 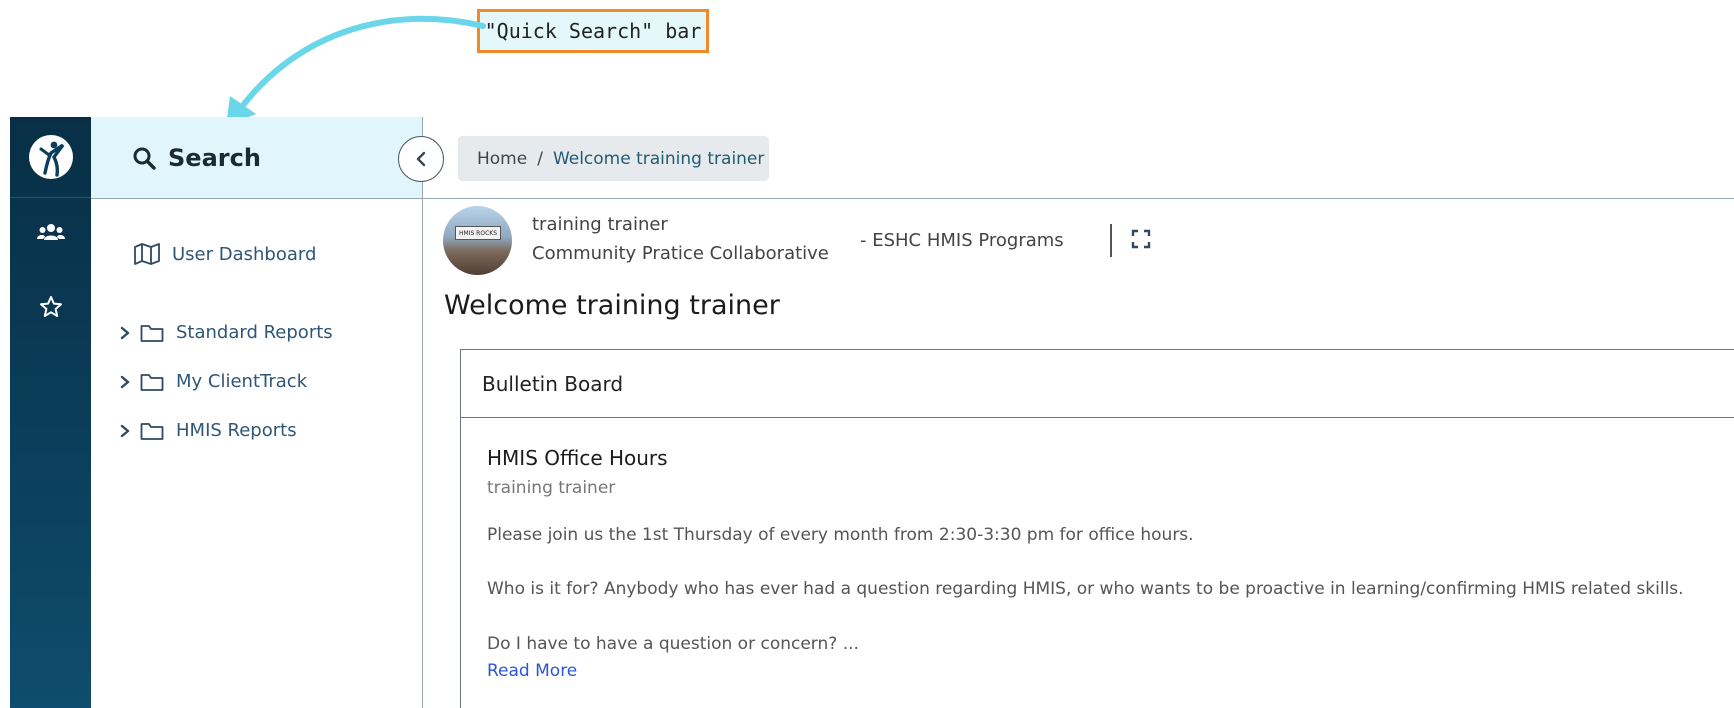 What do you see at coordinates (577, 458) in the screenshot?
I see `post-title: HMIS Office Hours` at bounding box center [577, 458].